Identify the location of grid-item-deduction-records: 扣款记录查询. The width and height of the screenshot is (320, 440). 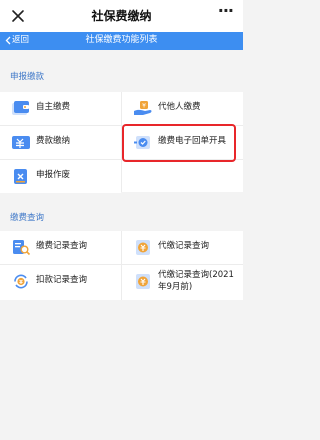
(60, 282).